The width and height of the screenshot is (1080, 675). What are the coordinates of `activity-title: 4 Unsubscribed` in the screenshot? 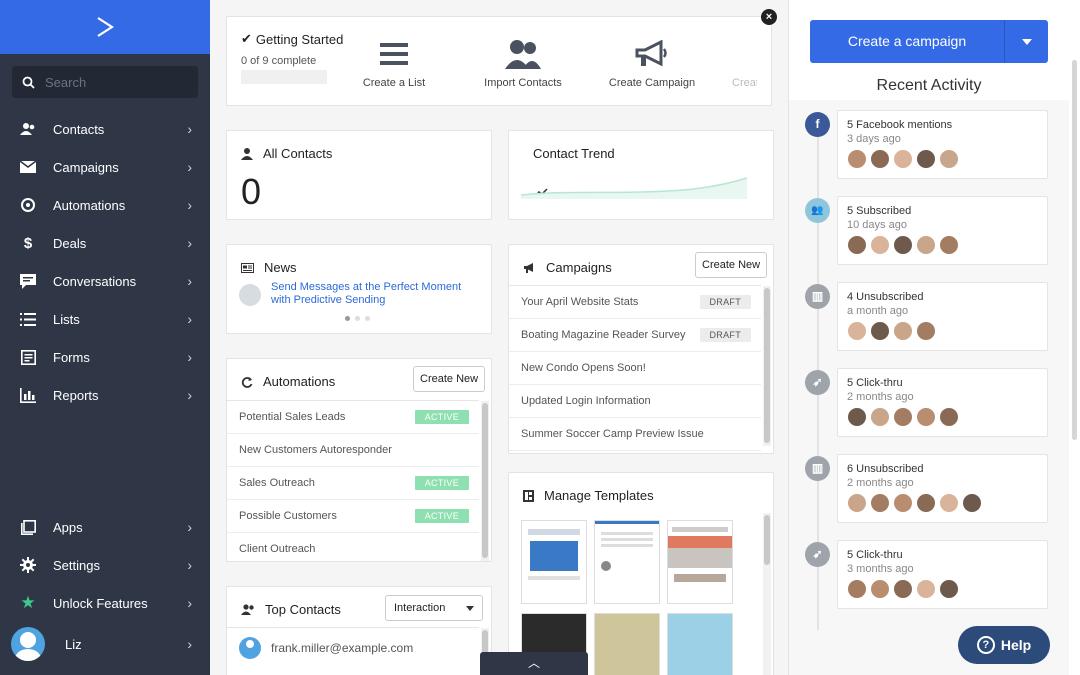 It's located at (885, 297).